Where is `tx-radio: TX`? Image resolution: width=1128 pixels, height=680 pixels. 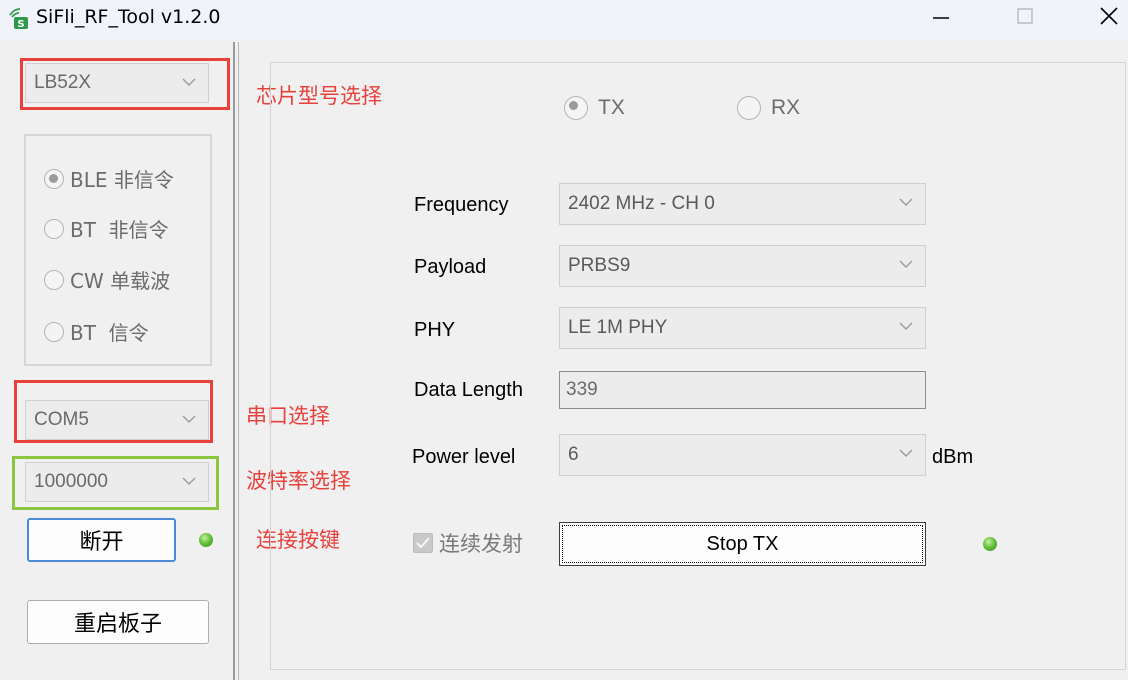
tx-radio: TX is located at coordinates (594, 108).